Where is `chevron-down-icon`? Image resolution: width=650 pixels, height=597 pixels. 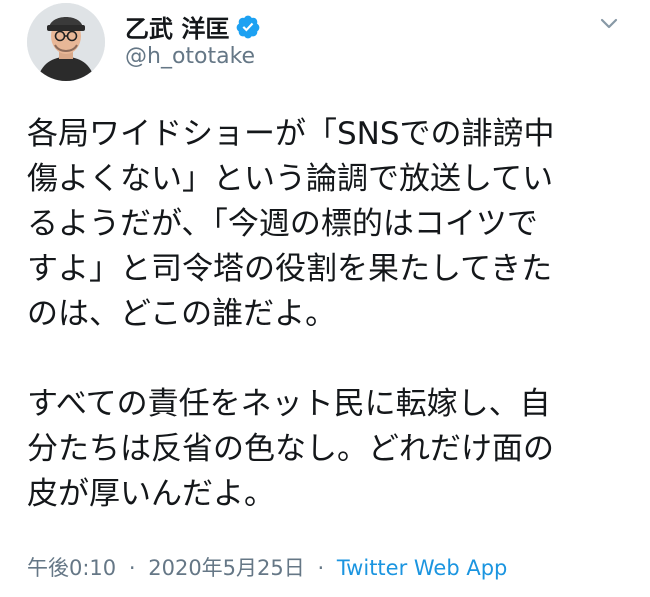 chevron-down-icon is located at coordinates (609, 23).